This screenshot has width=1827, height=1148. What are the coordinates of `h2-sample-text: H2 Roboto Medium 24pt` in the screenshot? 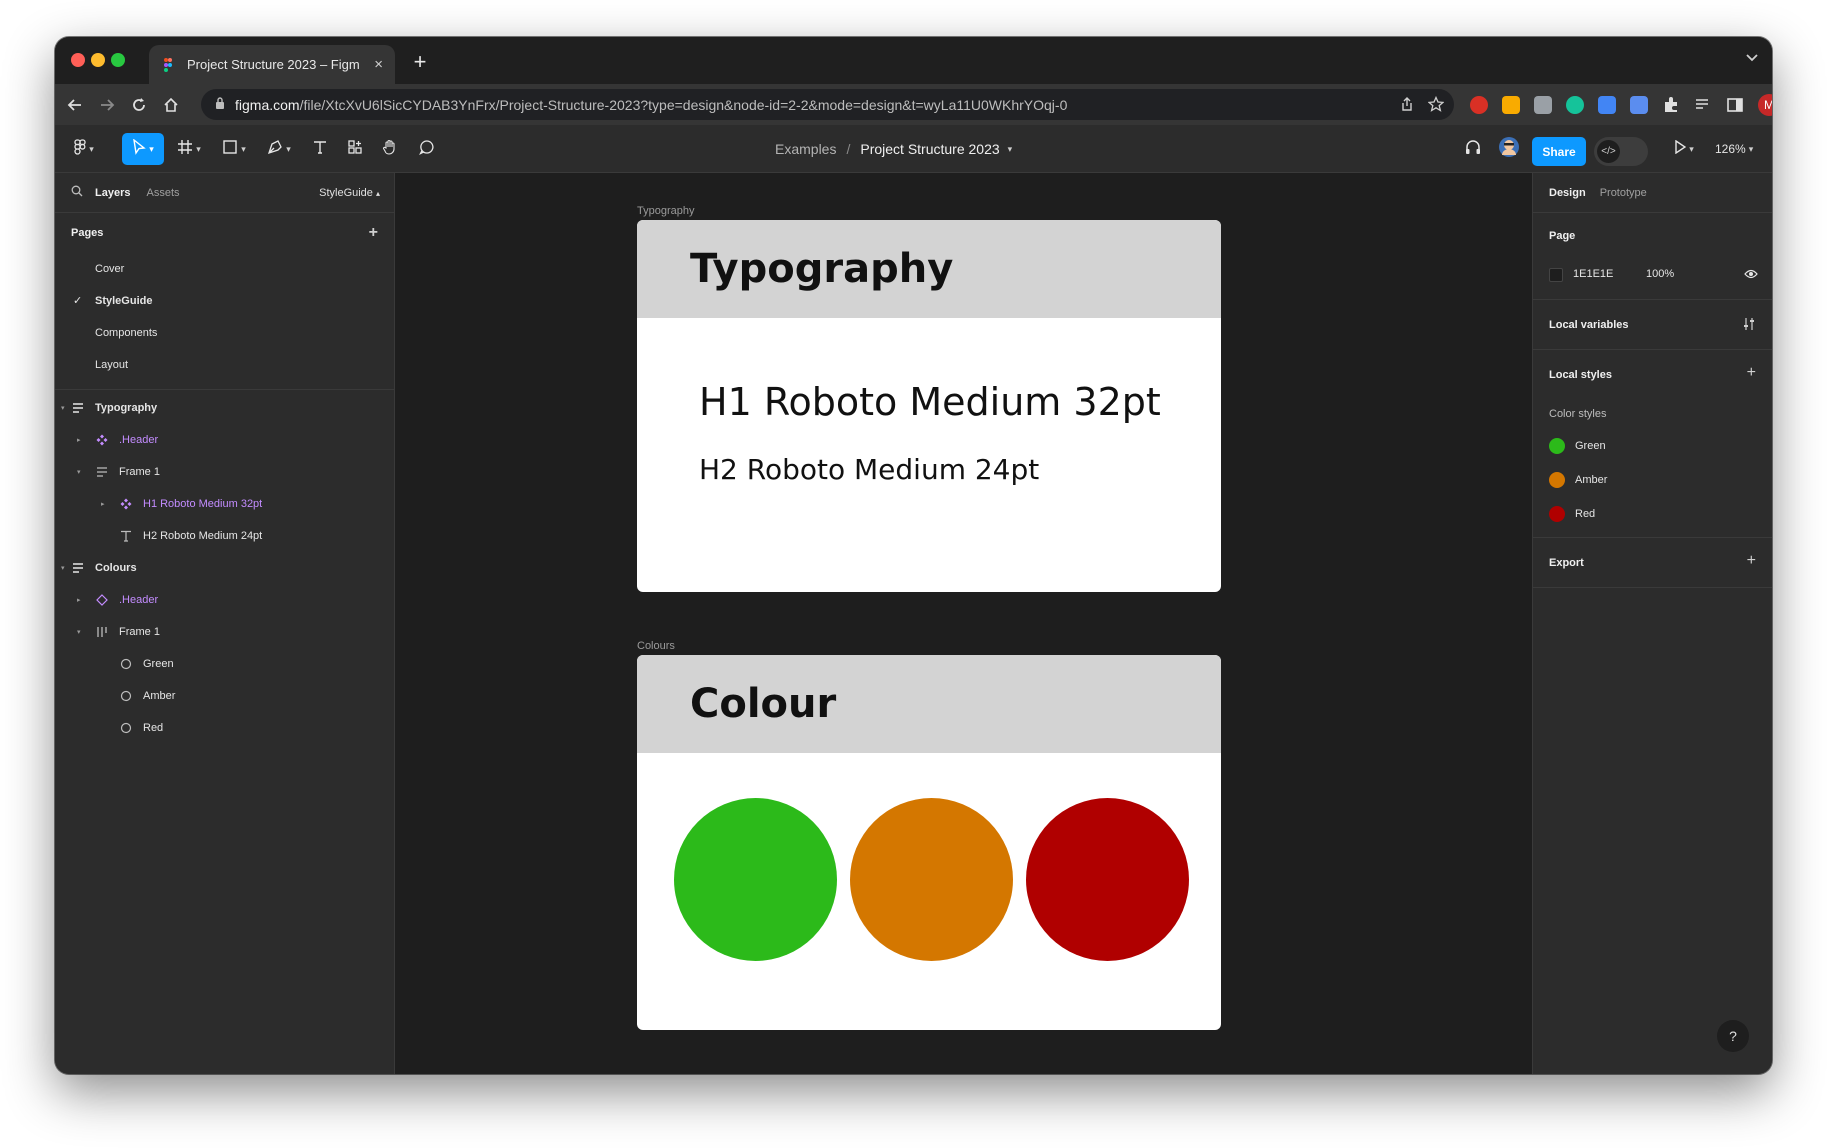 It's located at (869, 469).